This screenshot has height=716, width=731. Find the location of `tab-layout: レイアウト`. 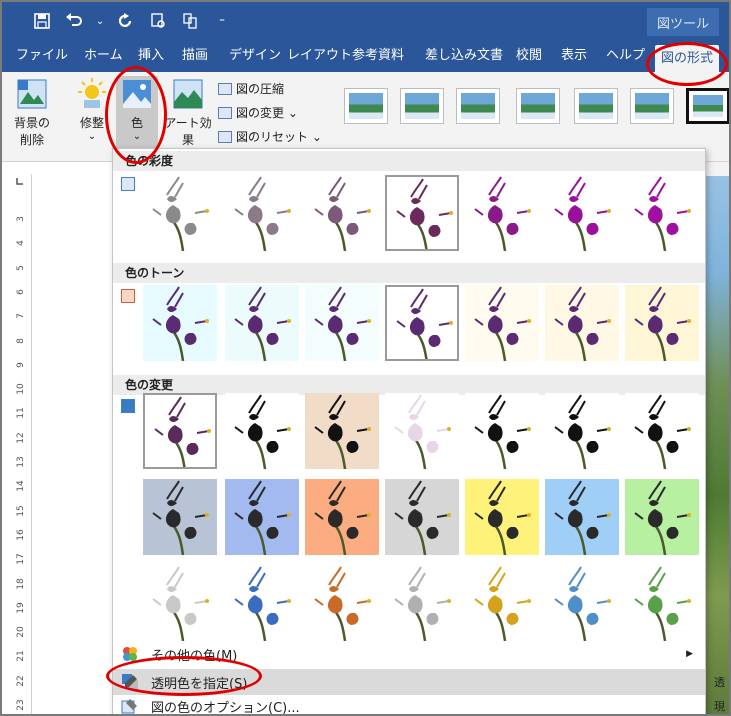

tab-layout: レイアウト is located at coordinates (319, 56).